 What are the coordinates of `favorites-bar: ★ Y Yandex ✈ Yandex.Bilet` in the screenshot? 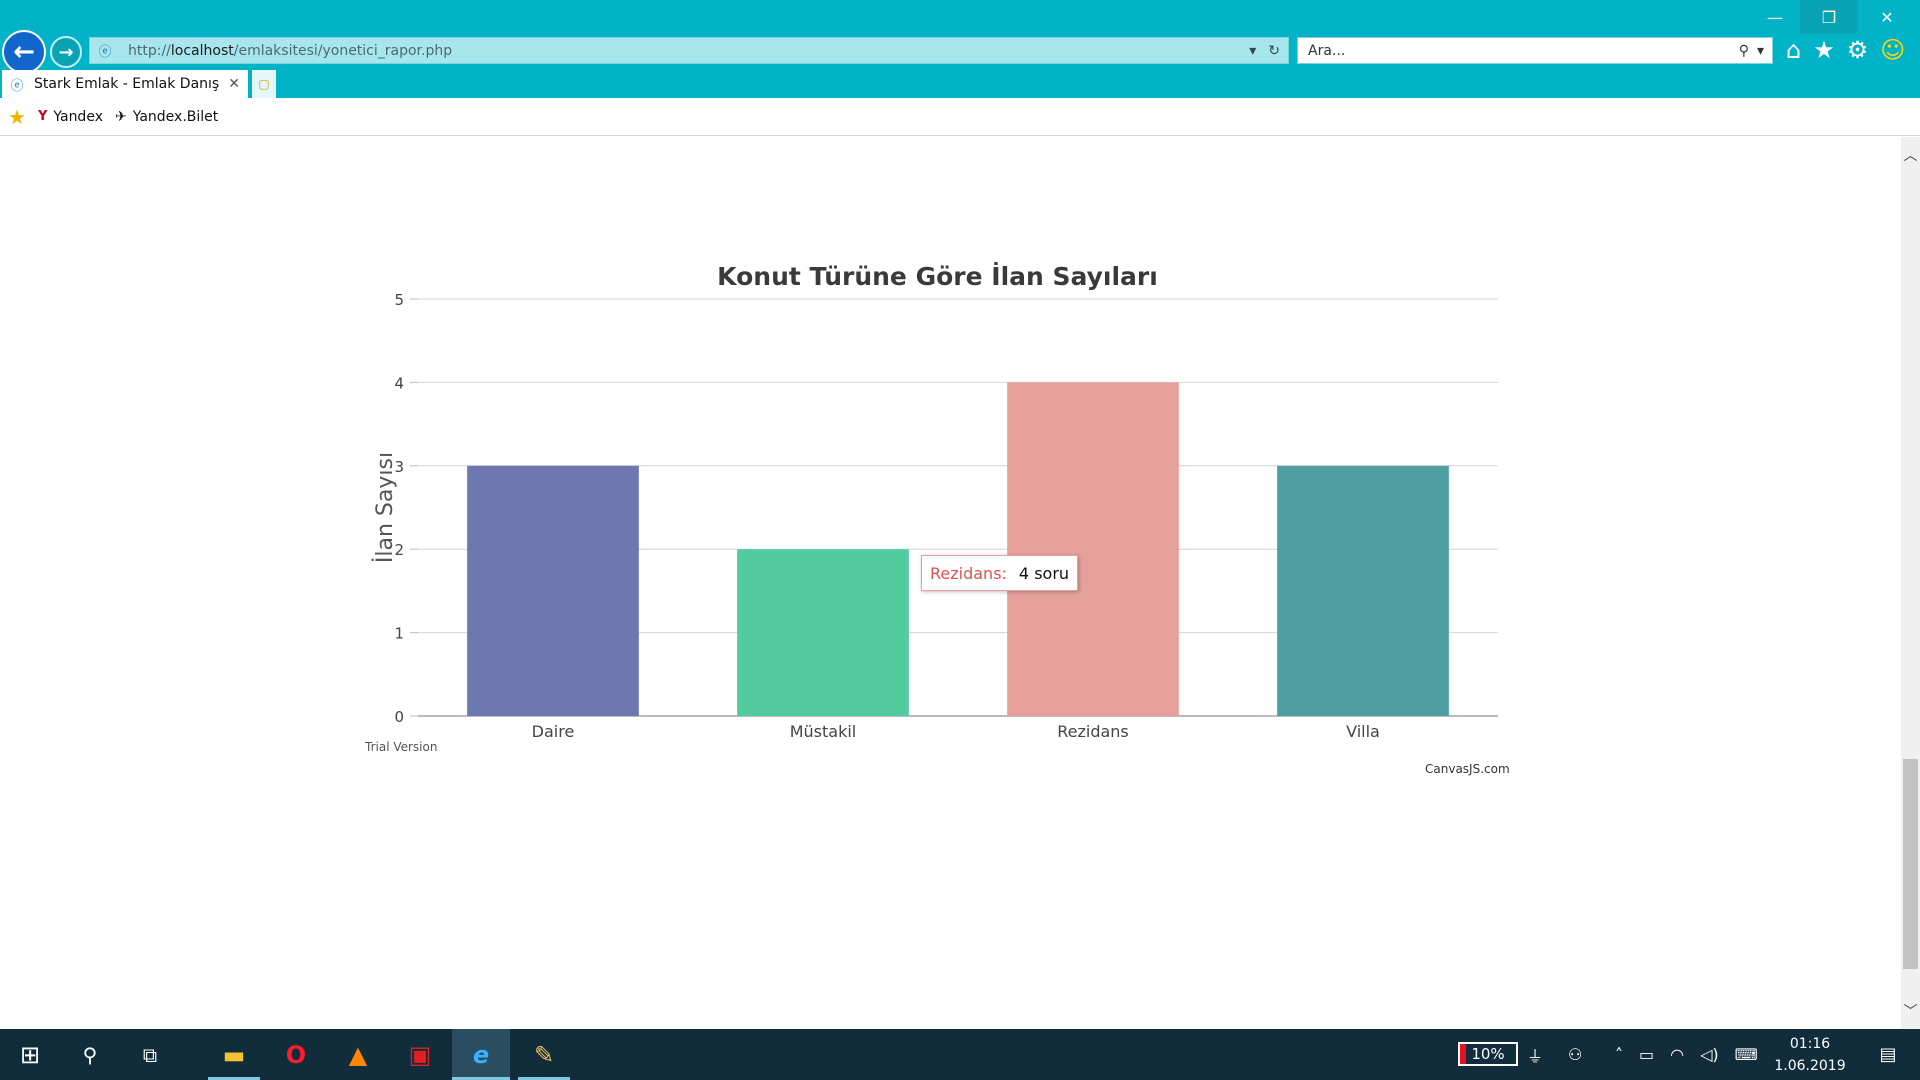 It's located at (960, 117).